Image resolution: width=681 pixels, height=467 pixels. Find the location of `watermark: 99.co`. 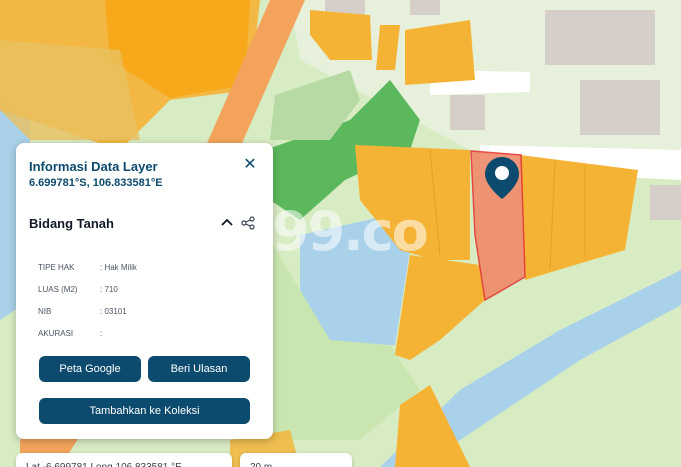

watermark: 99.co is located at coordinates (350, 231).